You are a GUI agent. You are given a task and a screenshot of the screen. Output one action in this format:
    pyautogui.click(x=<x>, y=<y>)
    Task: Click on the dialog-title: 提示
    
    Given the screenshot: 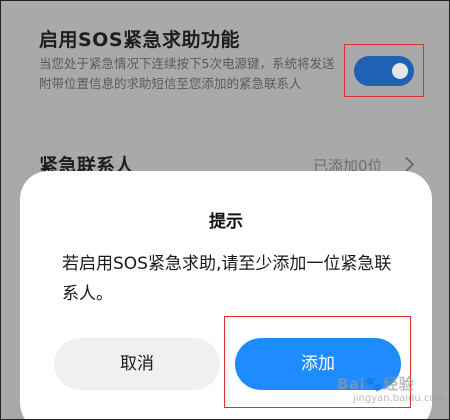 What is the action you would take?
    pyautogui.click(x=226, y=222)
    